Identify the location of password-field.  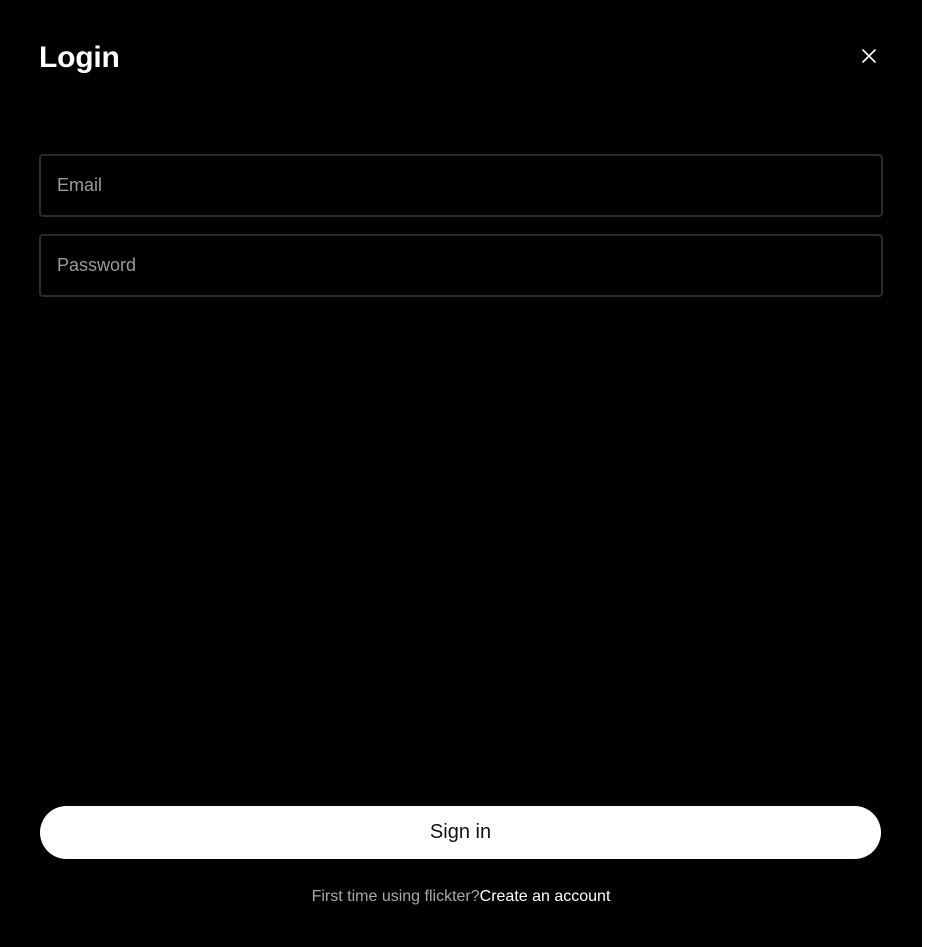
(461, 265).